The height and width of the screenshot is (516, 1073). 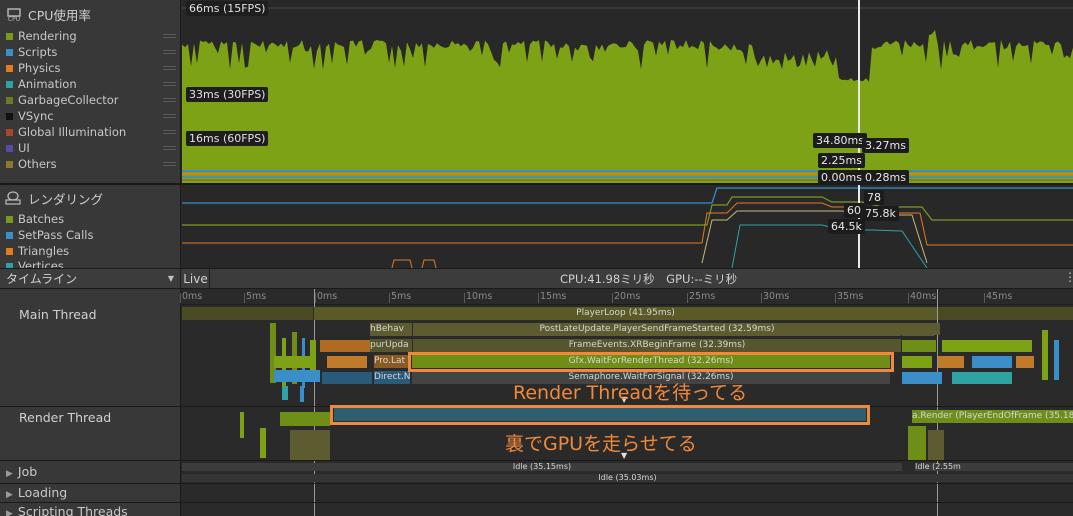 What do you see at coordinates (841, 177) in the screenshot?
I see `cpu-value-animation: 0.00ms` at bounding box center [841, 177].